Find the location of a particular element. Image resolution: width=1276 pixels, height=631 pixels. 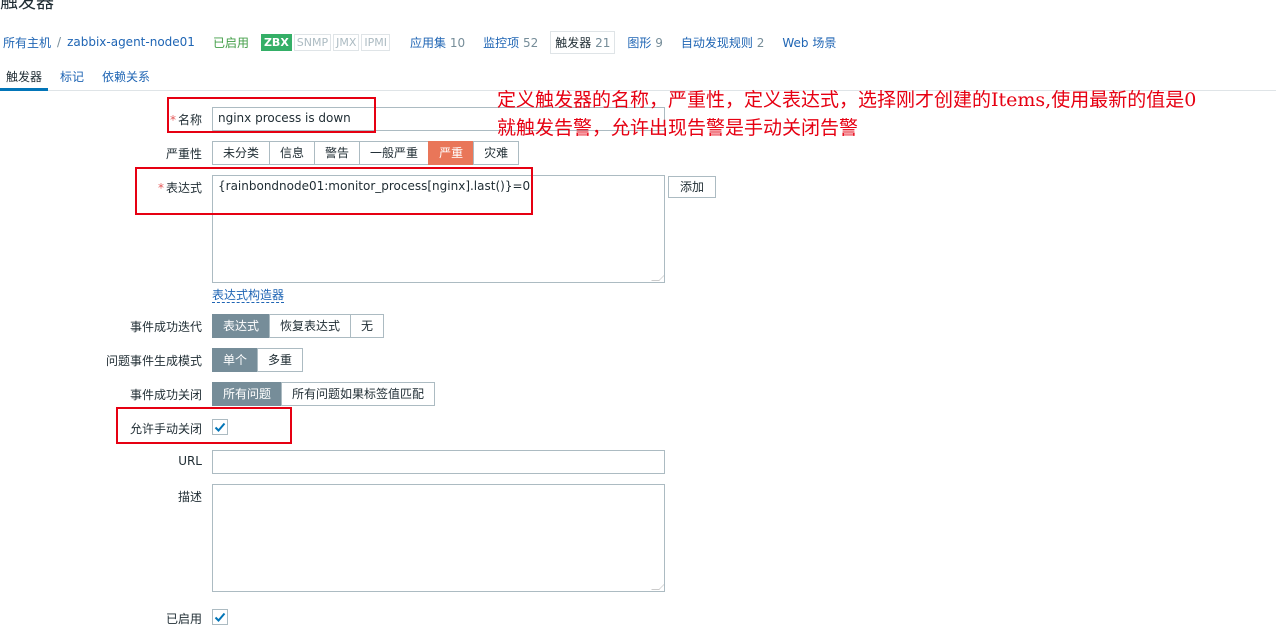

annotation-line-2: 就触发告警，允许出现告警是手动关闭告警 is located at coordinates (678, 128).